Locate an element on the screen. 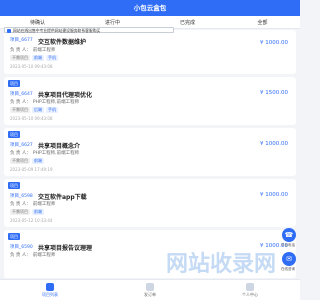 The image size is (320, 300). project-title: 交互软件数据维护 is located at coordinates (62, 42).